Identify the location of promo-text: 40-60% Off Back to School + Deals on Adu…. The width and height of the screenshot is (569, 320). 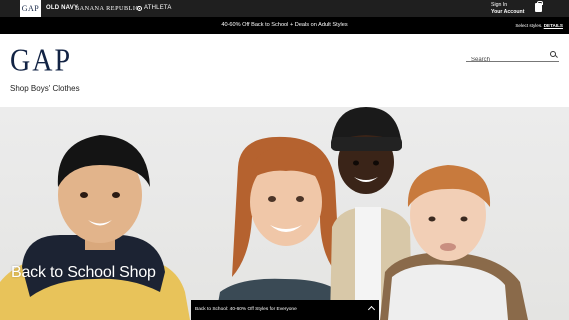
(284, 25).